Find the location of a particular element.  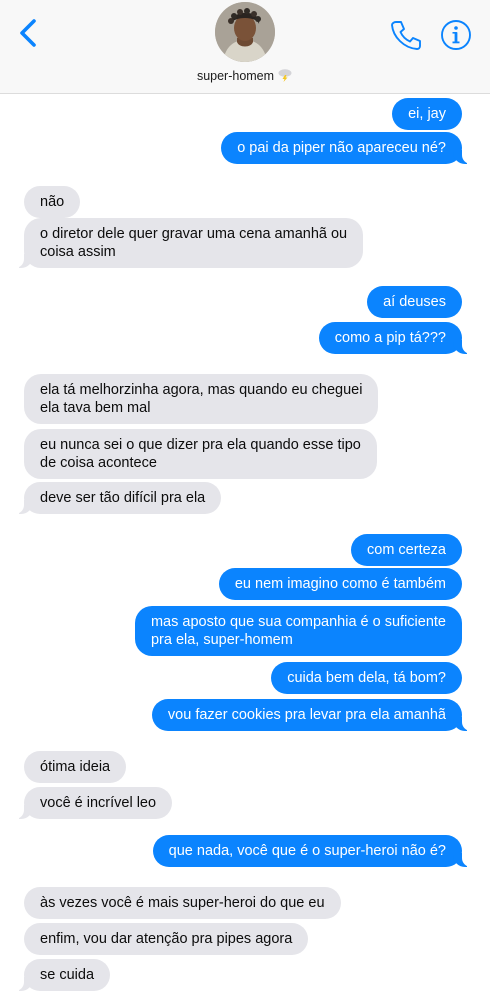

received-message: se cuida is located at coordinates (61, 975).